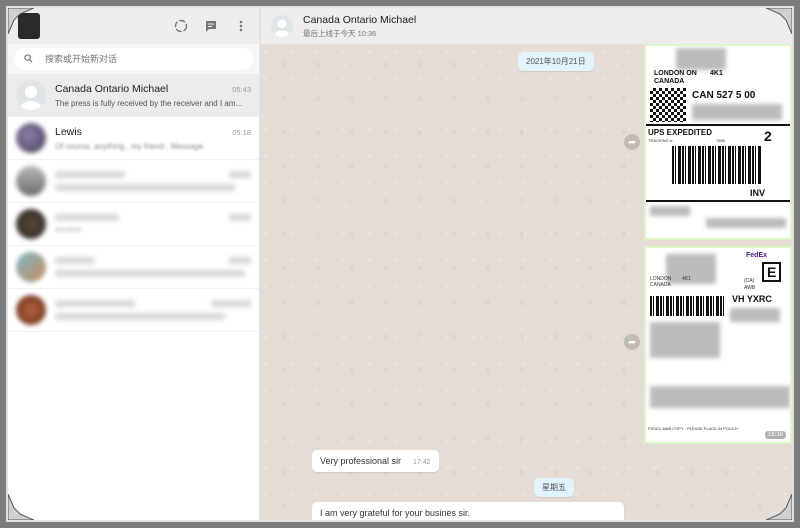  I want to click on last-seen-status: 最后上线于今天 10:36, so click(340, 33).